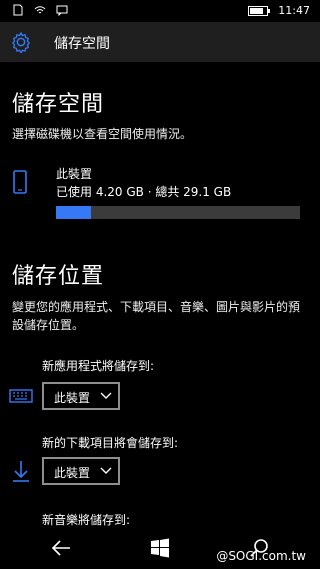  What do you see at coordinates (61, 548) in the screenshot?
I see `back-arrow-icon` at bounding box center [61, 548].